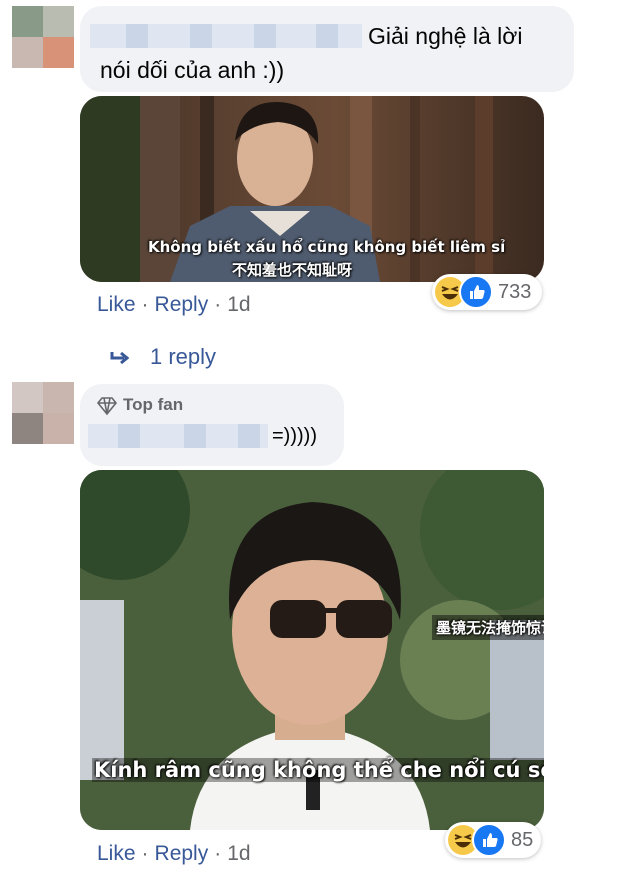  I want to click on reaction-count: 85, so click(522, 840).